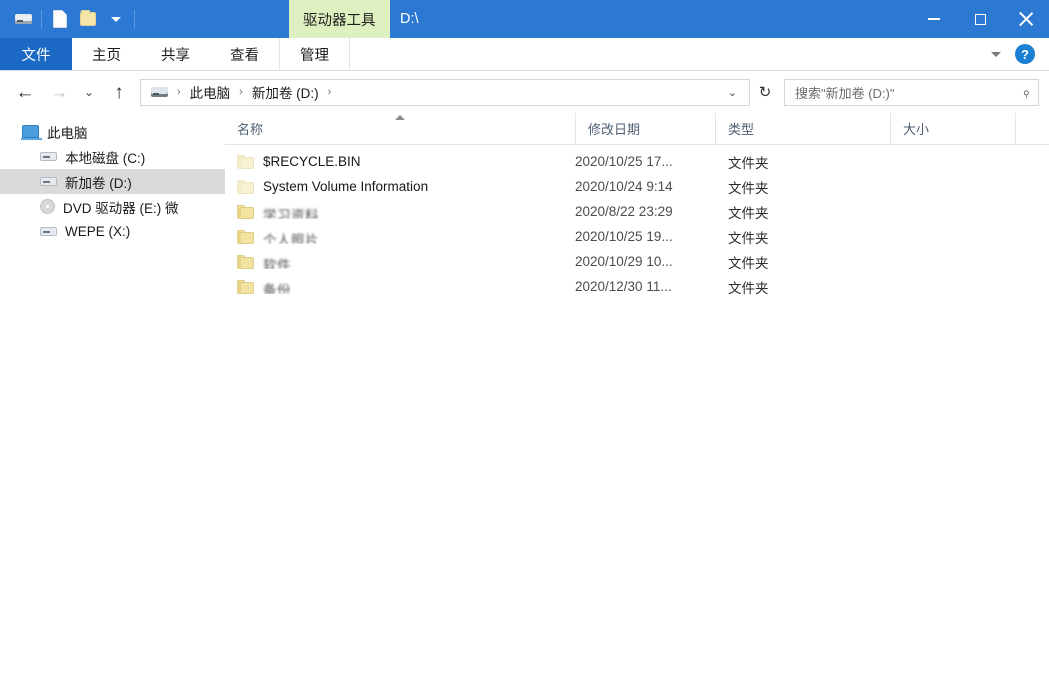 Image resolution: width=1049 pixels, height=687 pixels. I want to click on file-name-label: 软件, so click(277, 263).